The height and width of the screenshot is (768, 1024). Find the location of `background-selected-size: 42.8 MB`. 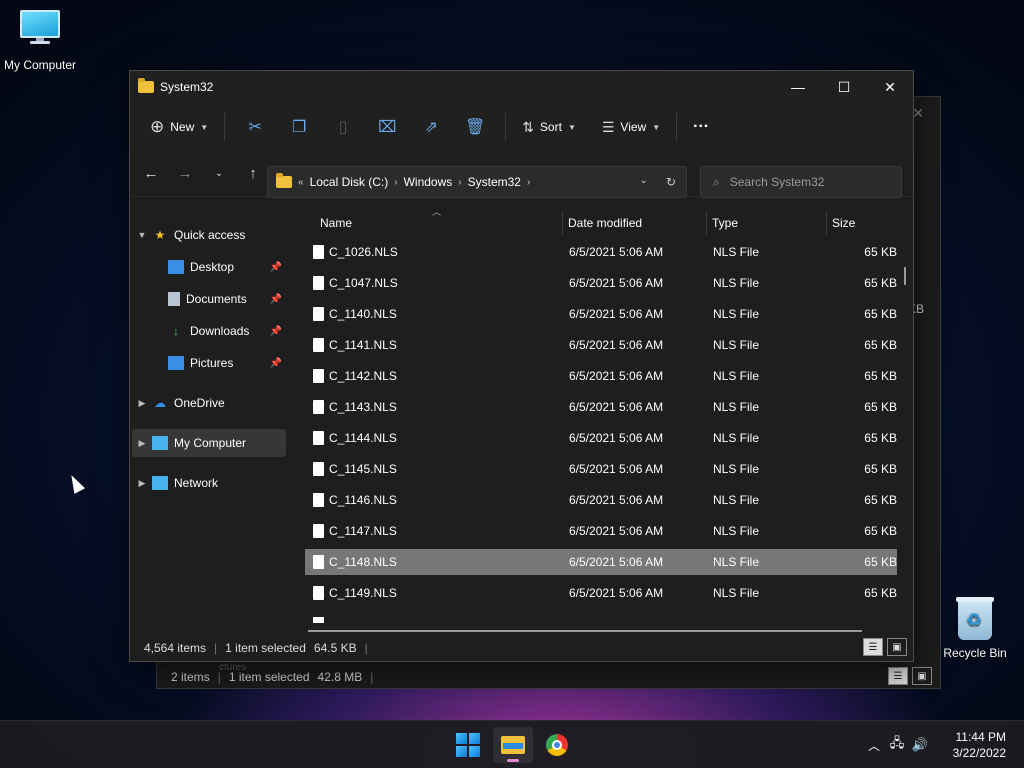

background-selected-size: 42.8 MB is located at coordinates (340, 677).